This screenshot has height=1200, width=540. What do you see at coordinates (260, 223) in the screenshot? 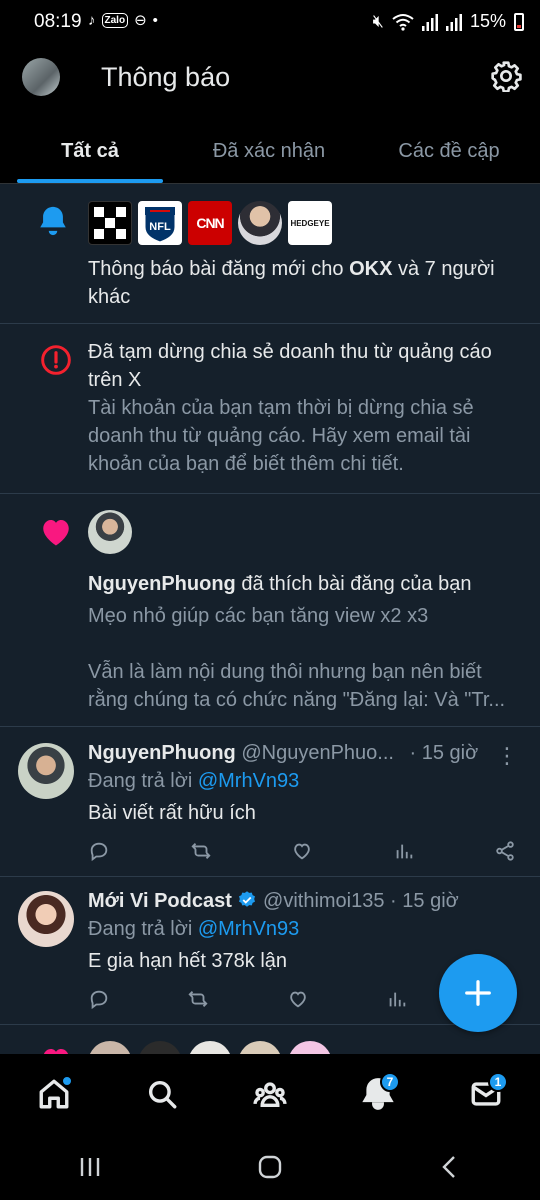
I see `person-avatar` at bounding box center [260, 223].